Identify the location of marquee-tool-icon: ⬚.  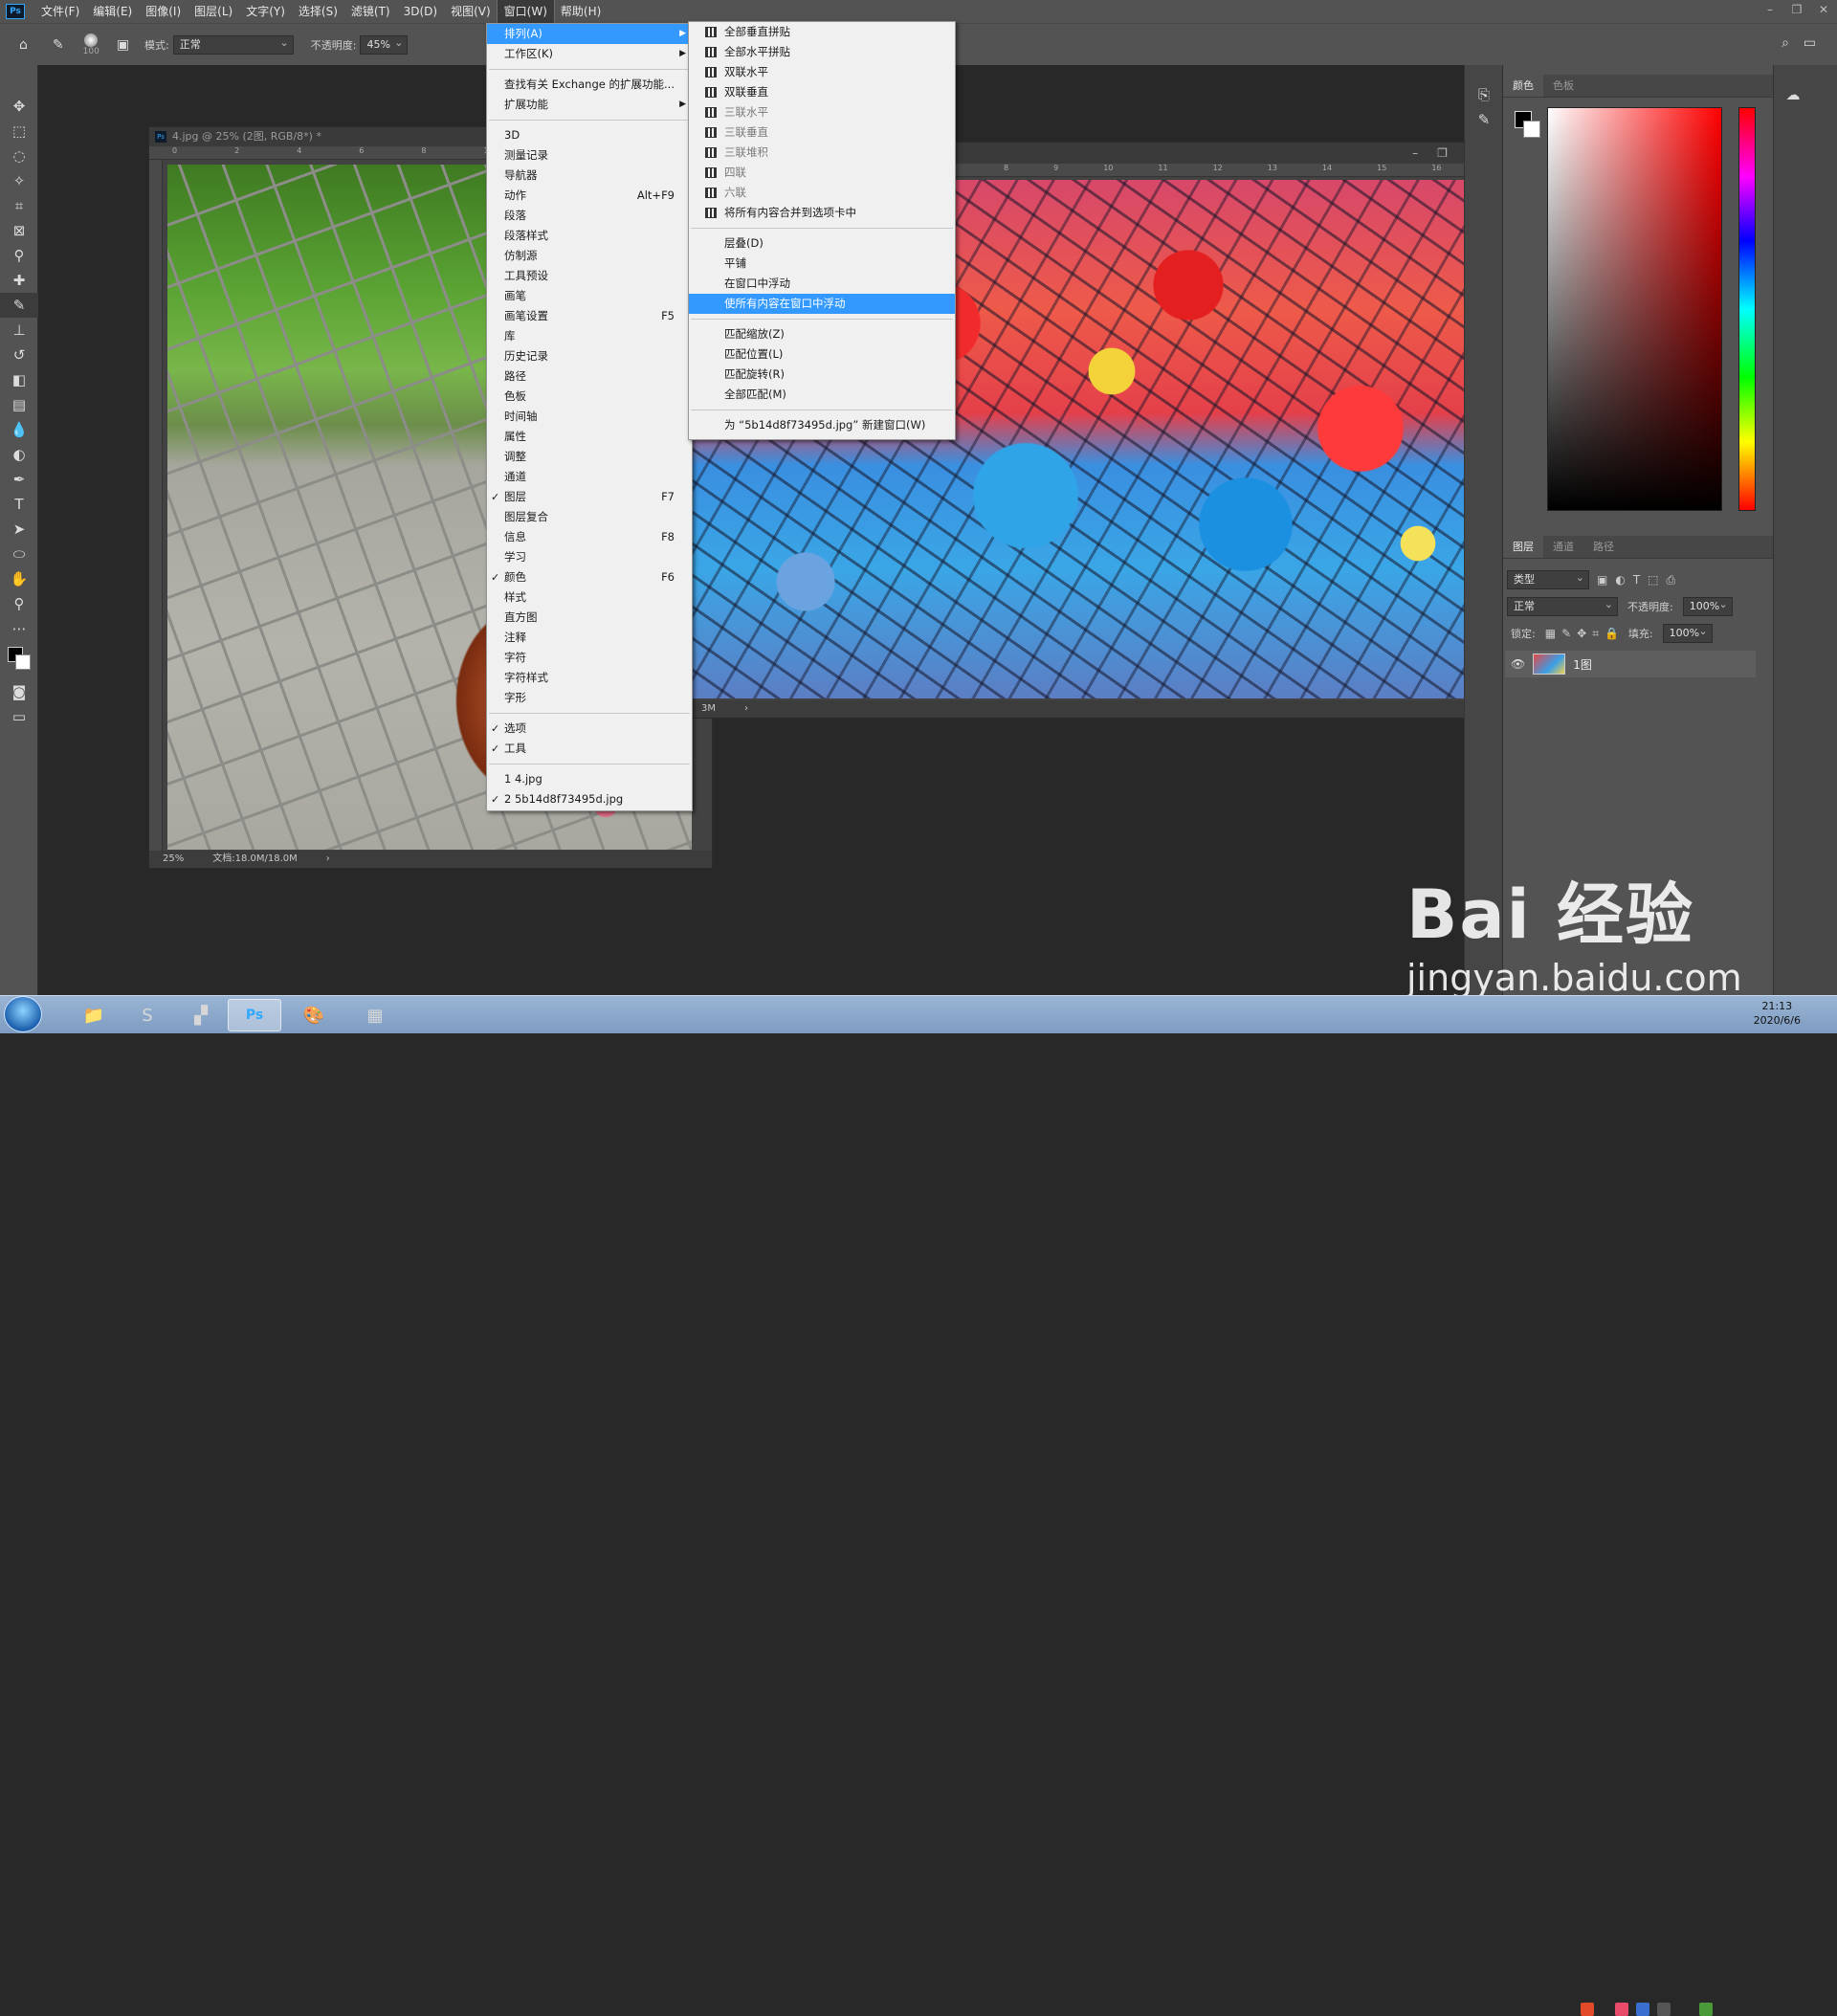
(19, 131).